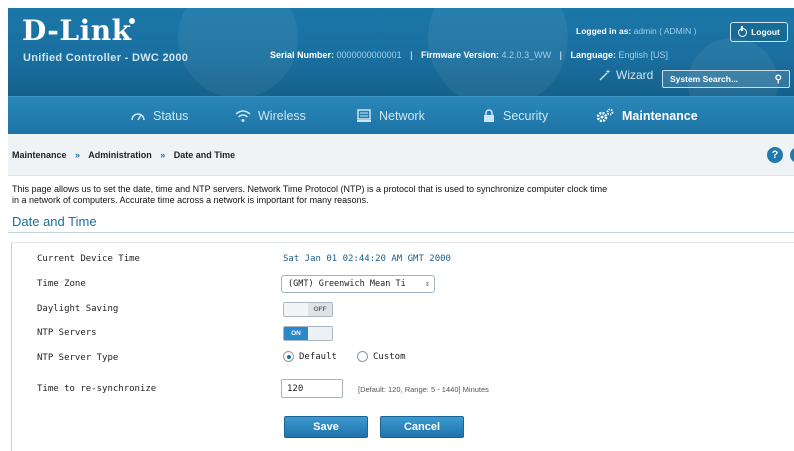 The image size is (794, 451). Describe the element at coordinates (635, 75) in the screenshot. I see `wizard-label: Wizard` at that location.